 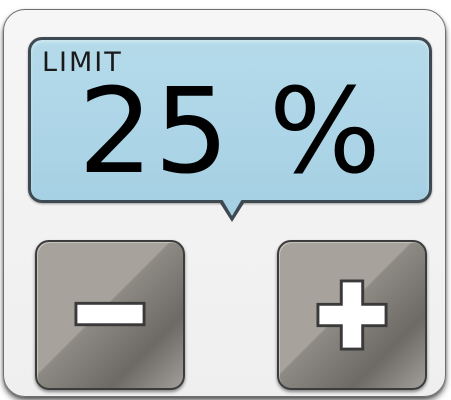 I want to click on plus-icon, so click(x=352, y=315).